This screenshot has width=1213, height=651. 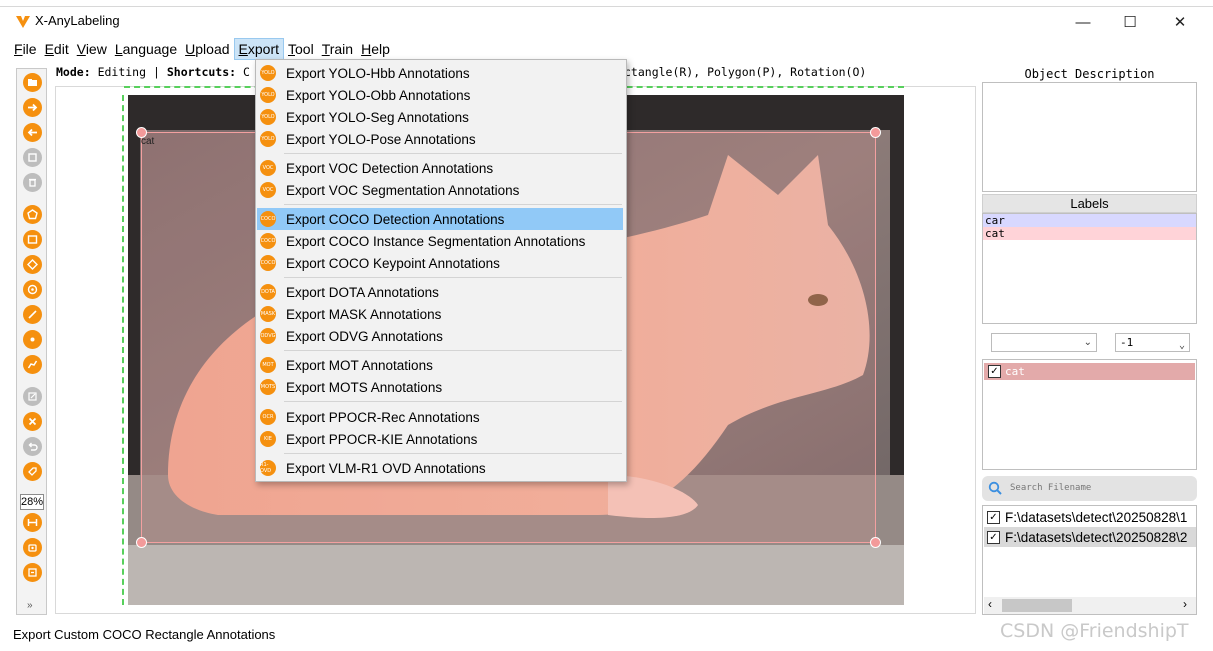 I want to click on app-logo-icon, so click(x=23, y=22).